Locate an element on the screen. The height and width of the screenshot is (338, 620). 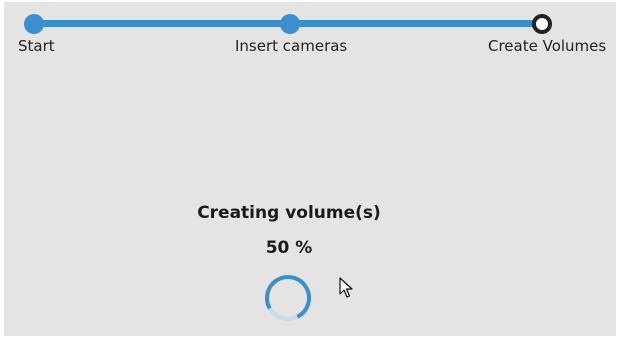
step-label-create-volumes: Create Volumes is located at coordinates (547, 46).